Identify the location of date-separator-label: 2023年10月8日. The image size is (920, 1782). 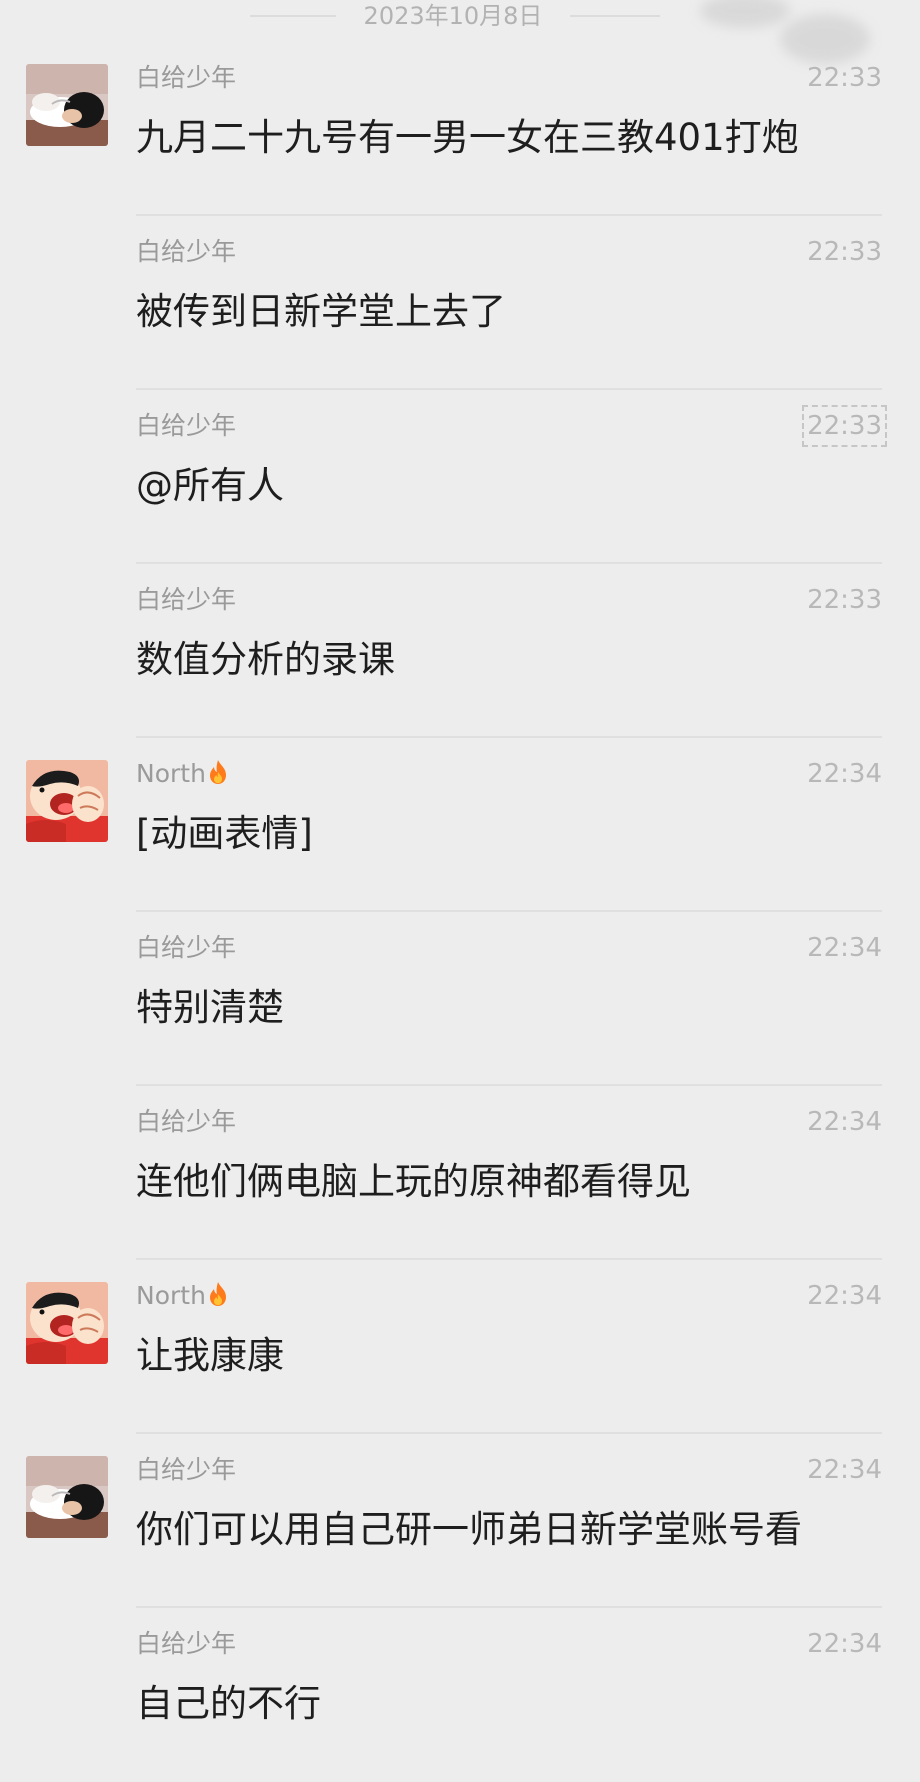
(453, 16).